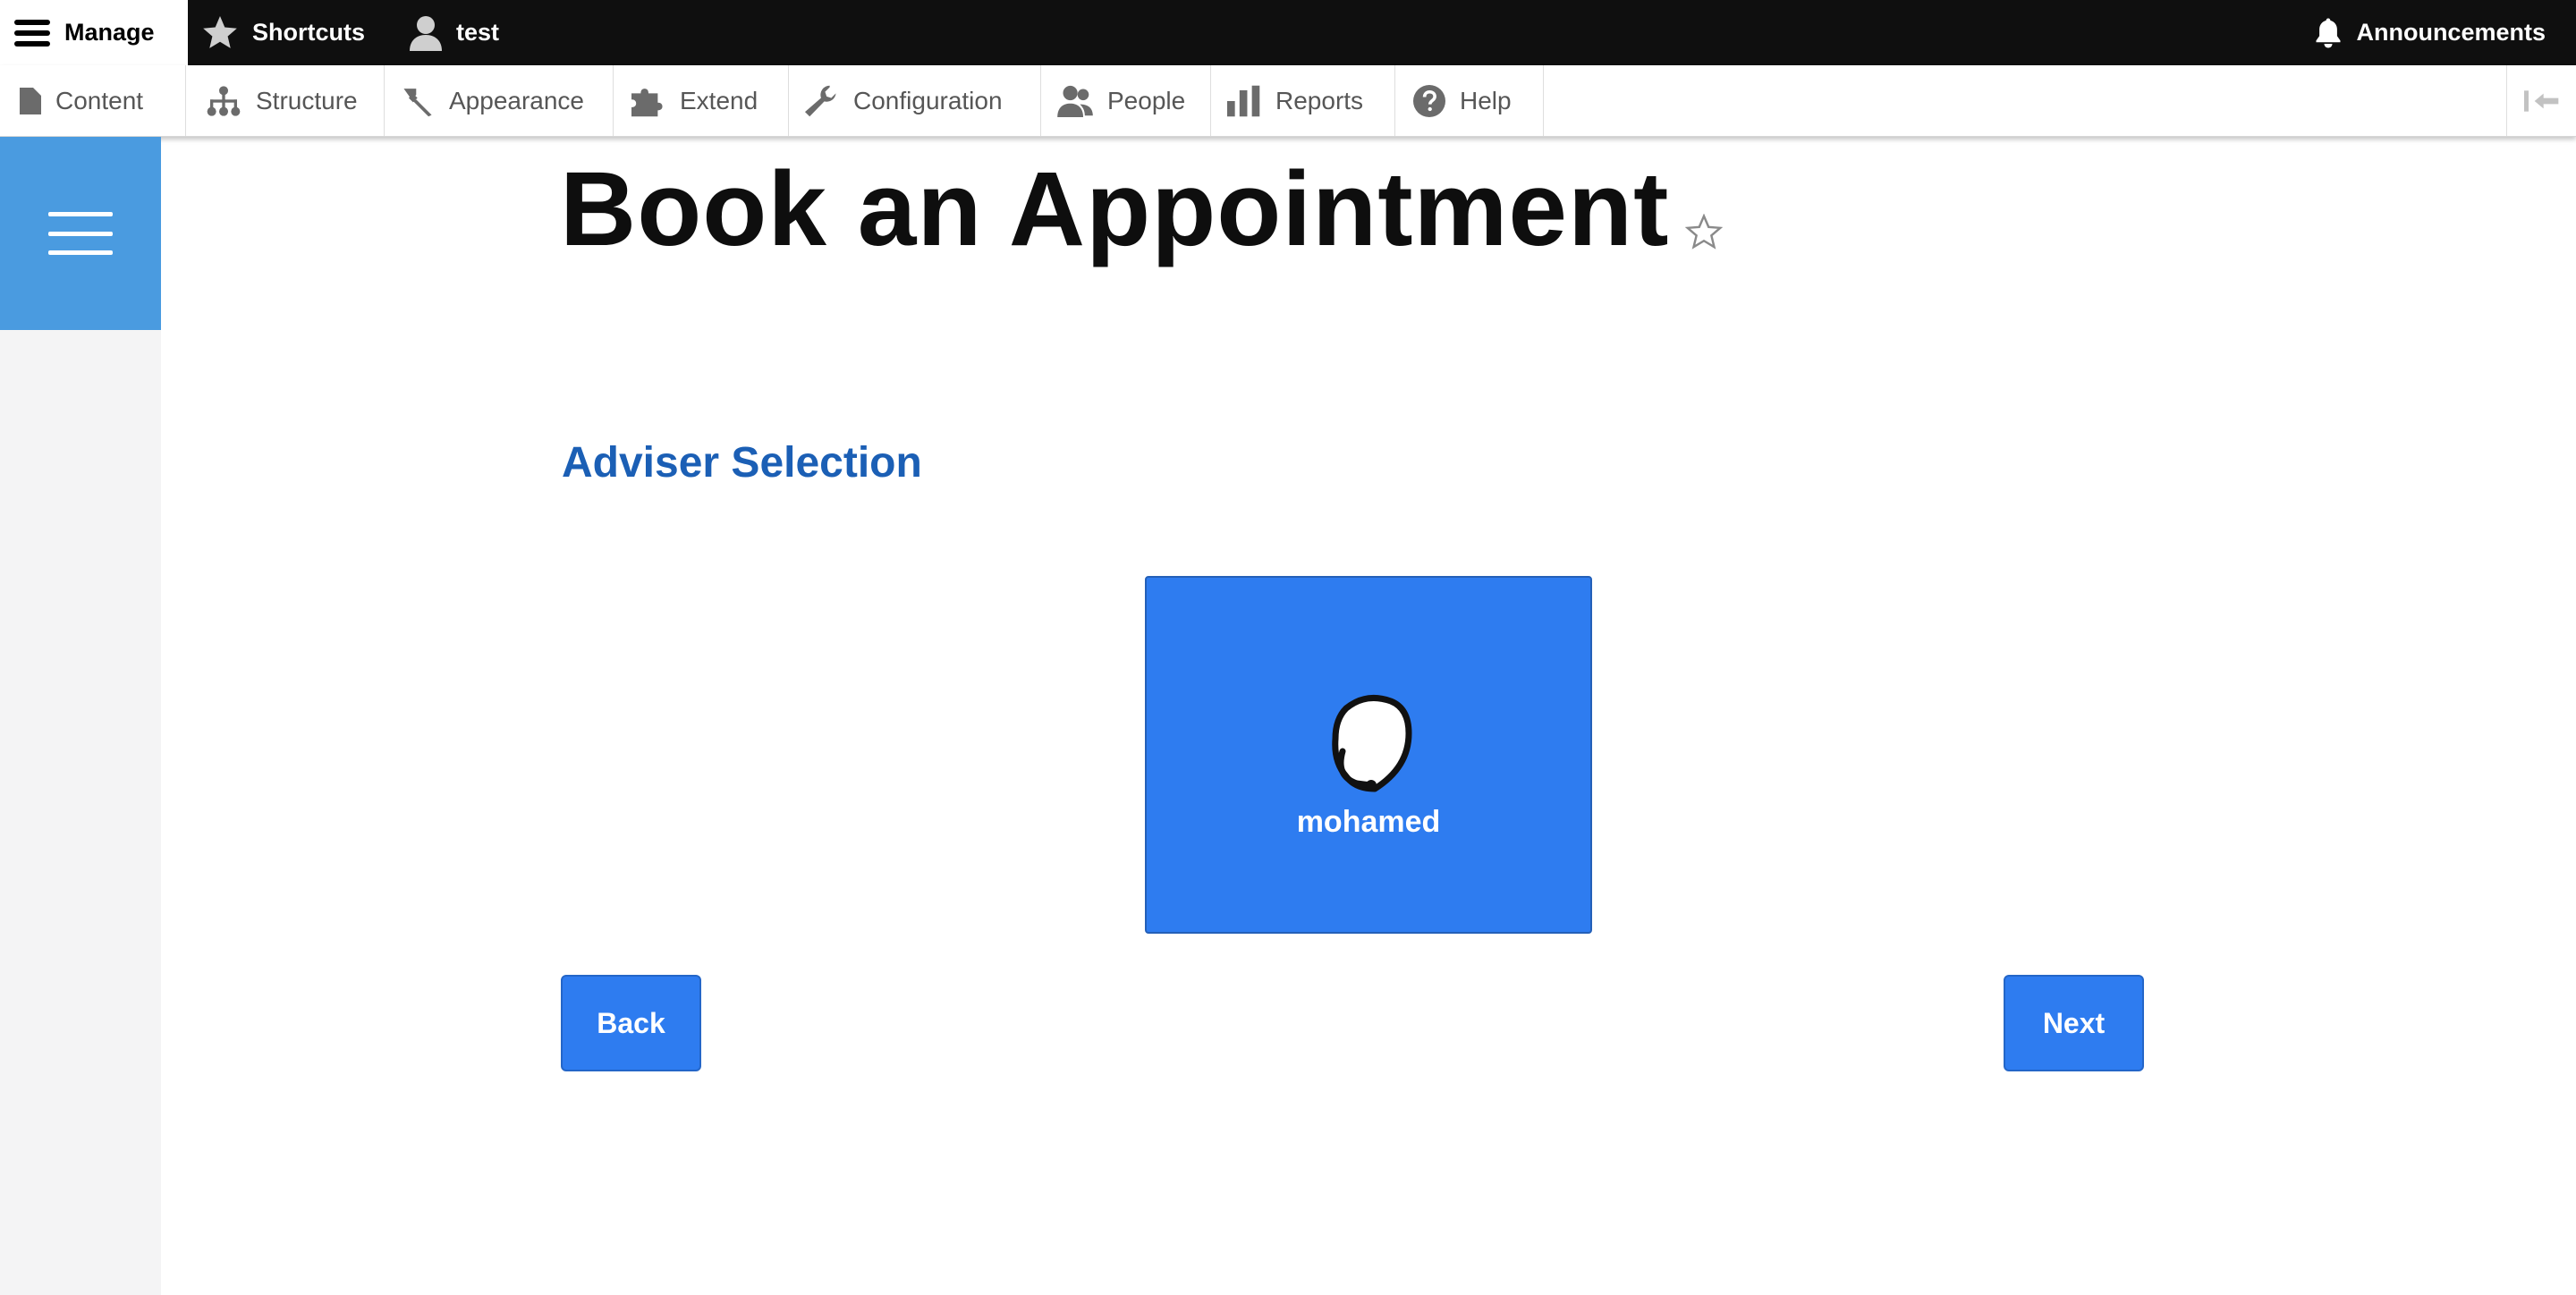 This screenshot has width=2576, height=1295. Describe the element at coordinates (417, 102) in the screenshot. I see `paintbrush-icon` at that location.